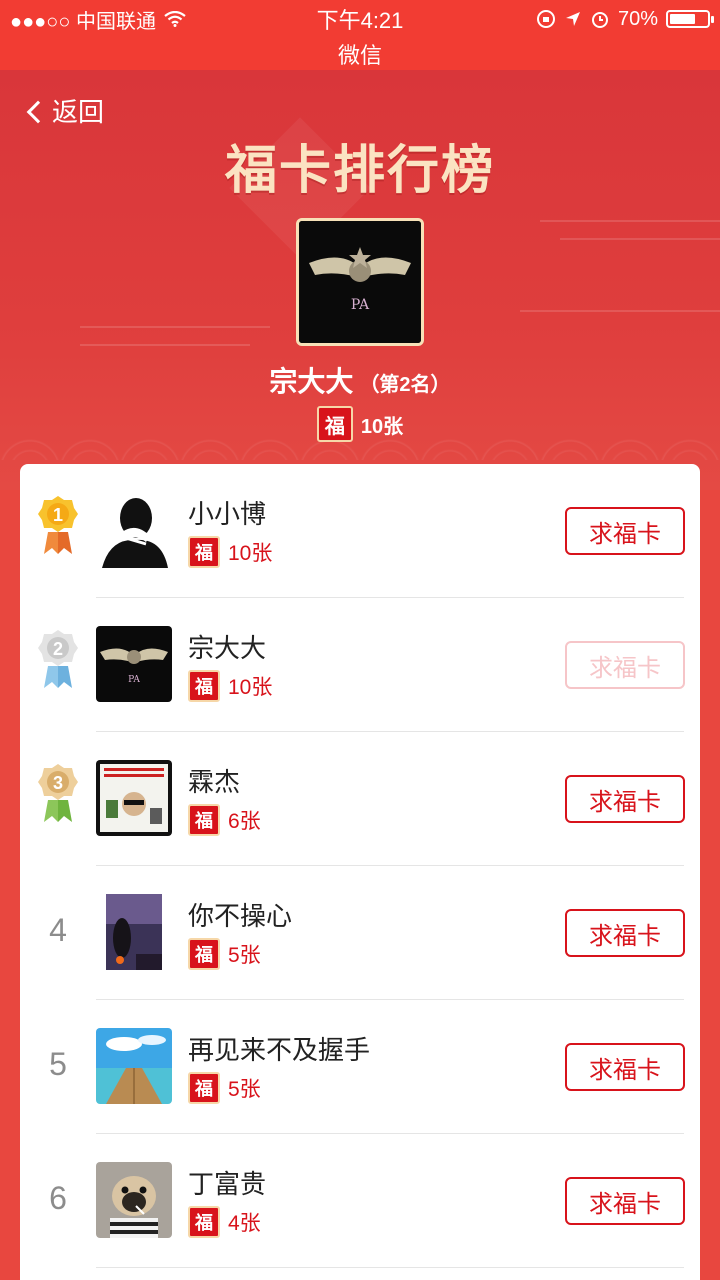 The width and height of the screenshot is (720, 1280). What do you see at coordinates (360, 933) in the screenshot?
I see `list-item: 4 你不操心 福 5张 求福卡` at bounding box center [360, 933].